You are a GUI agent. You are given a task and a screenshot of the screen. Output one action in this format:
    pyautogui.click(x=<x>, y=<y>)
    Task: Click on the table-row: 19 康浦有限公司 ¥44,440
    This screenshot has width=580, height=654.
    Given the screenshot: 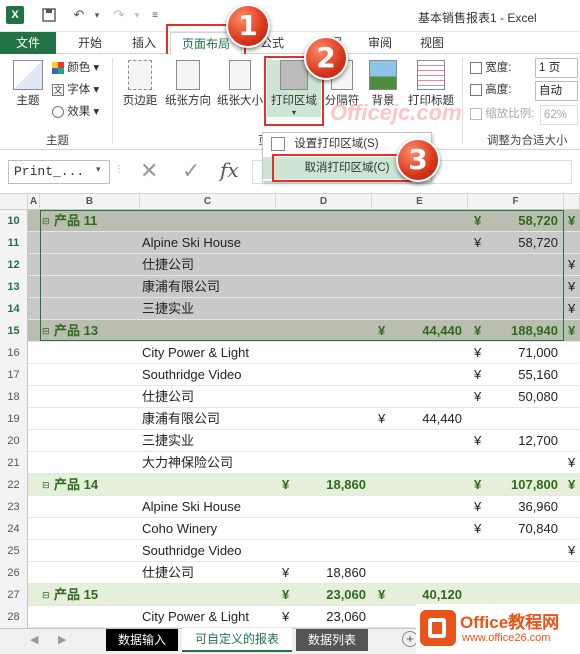 What is the action you would take?
    pyautogui.click(x=290, y=419)
    